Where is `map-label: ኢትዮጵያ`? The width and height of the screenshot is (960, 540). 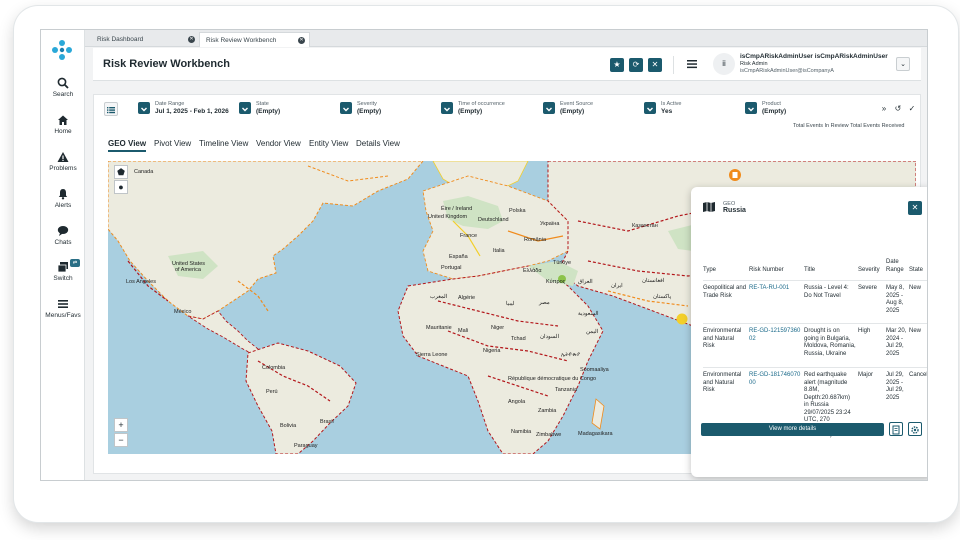
map-label: ኢትዮጵያ is located at coordinates (570, 355).